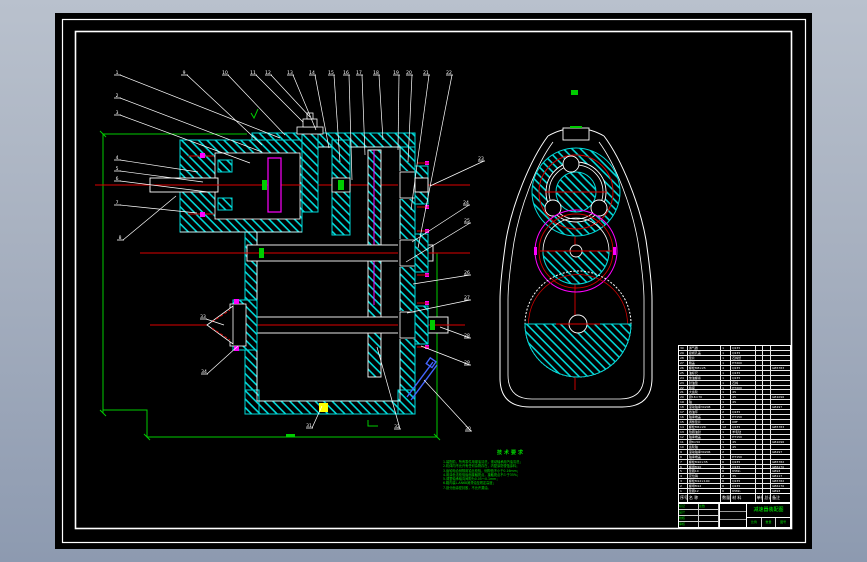 This screenshot has width=867, height=562. What do you see at coordinates (120, 238) in the screenshot?
I see `balloon-number: 8` at bounding box center [120, 238].